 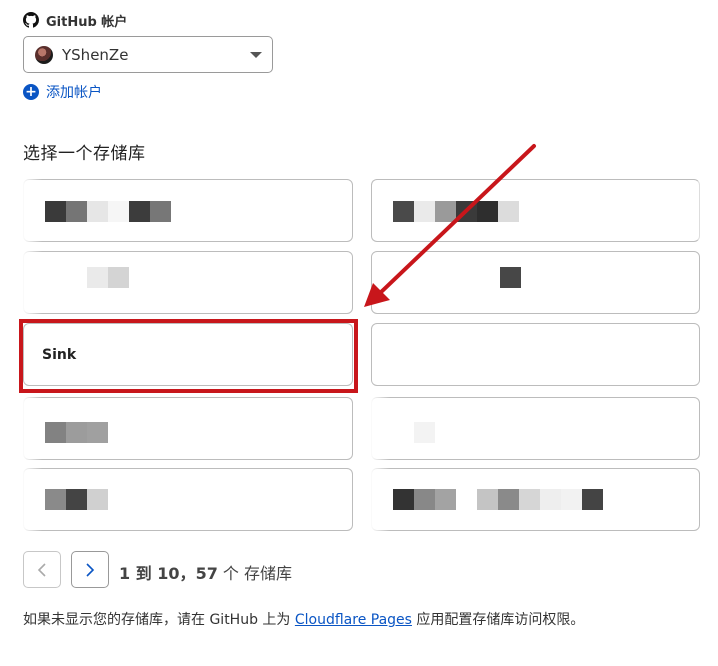 I want to click on chevron-right-icon, so click(x=90, y=569).